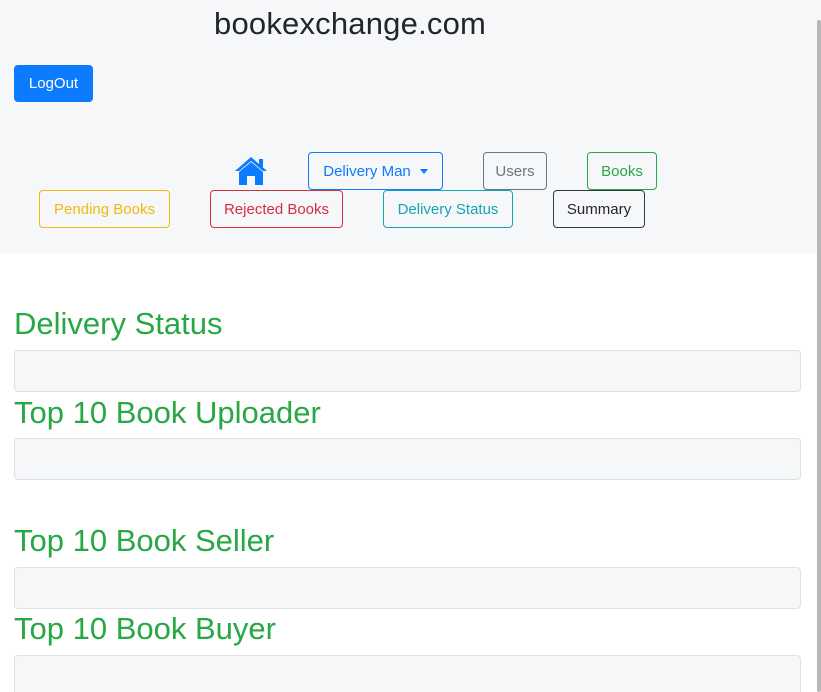  I want to click on delivery-man-label: Delivery Man, so click(367, 171).